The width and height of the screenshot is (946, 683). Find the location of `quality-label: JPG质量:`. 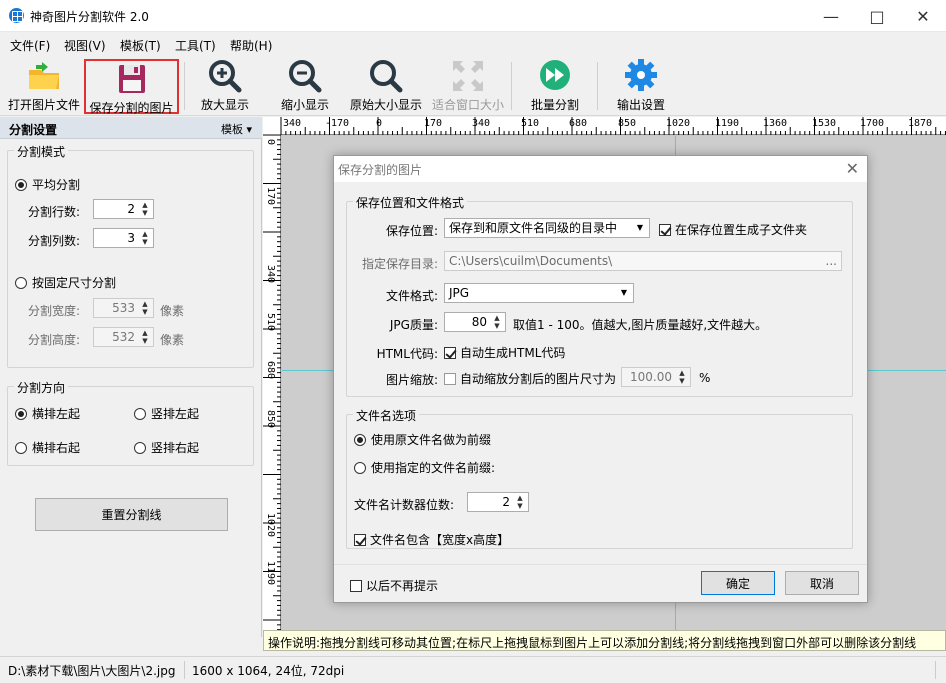

quality-label: JPG质量: is located at coordinates (413, 325).